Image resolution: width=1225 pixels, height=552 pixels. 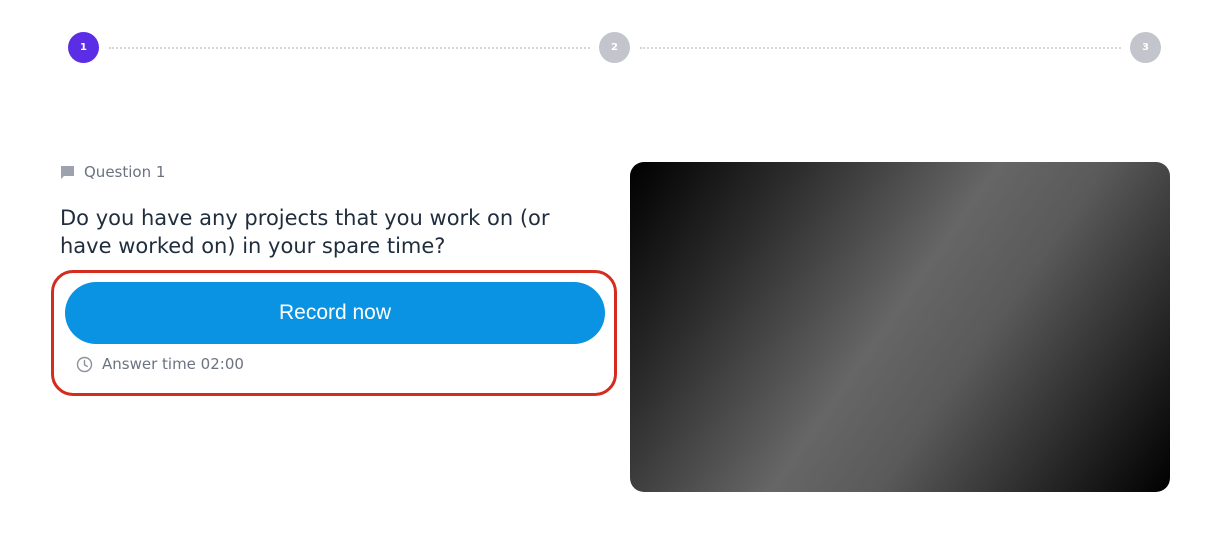 I want to click on progress-stepper: 1 2 3, so click(x=614, y=48).